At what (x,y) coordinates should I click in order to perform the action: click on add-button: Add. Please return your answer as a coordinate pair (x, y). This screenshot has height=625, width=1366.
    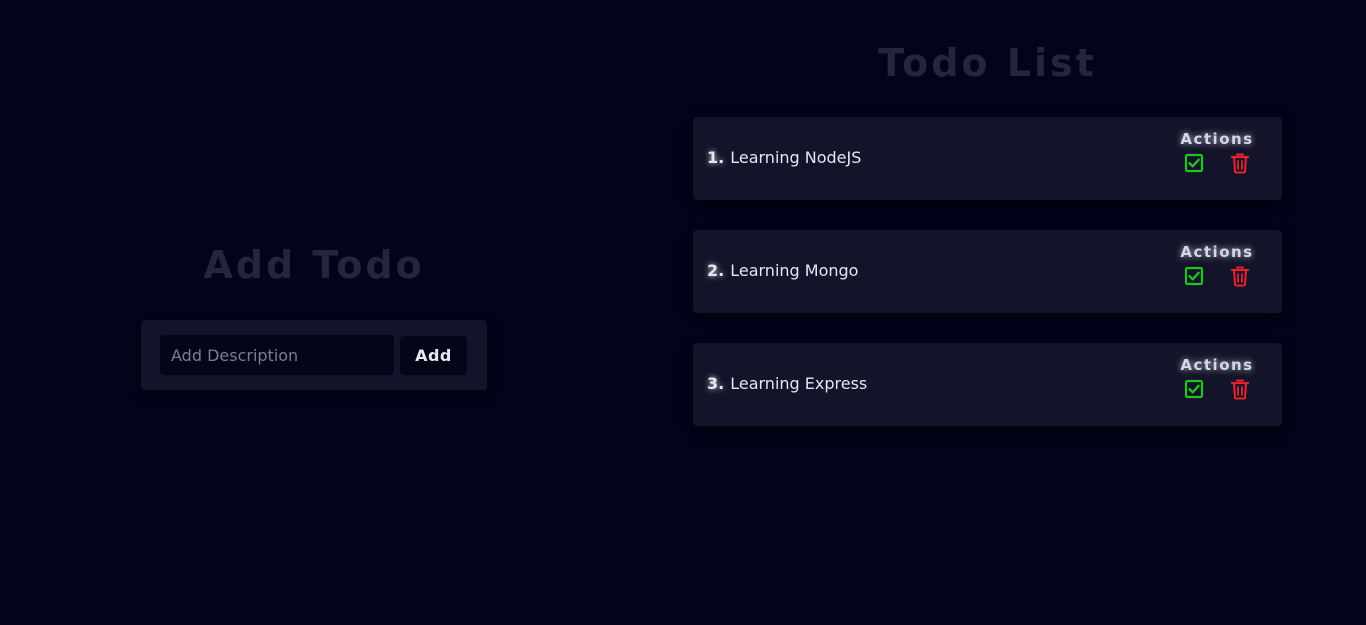
    Looking at the image, I should click on (433, 355).